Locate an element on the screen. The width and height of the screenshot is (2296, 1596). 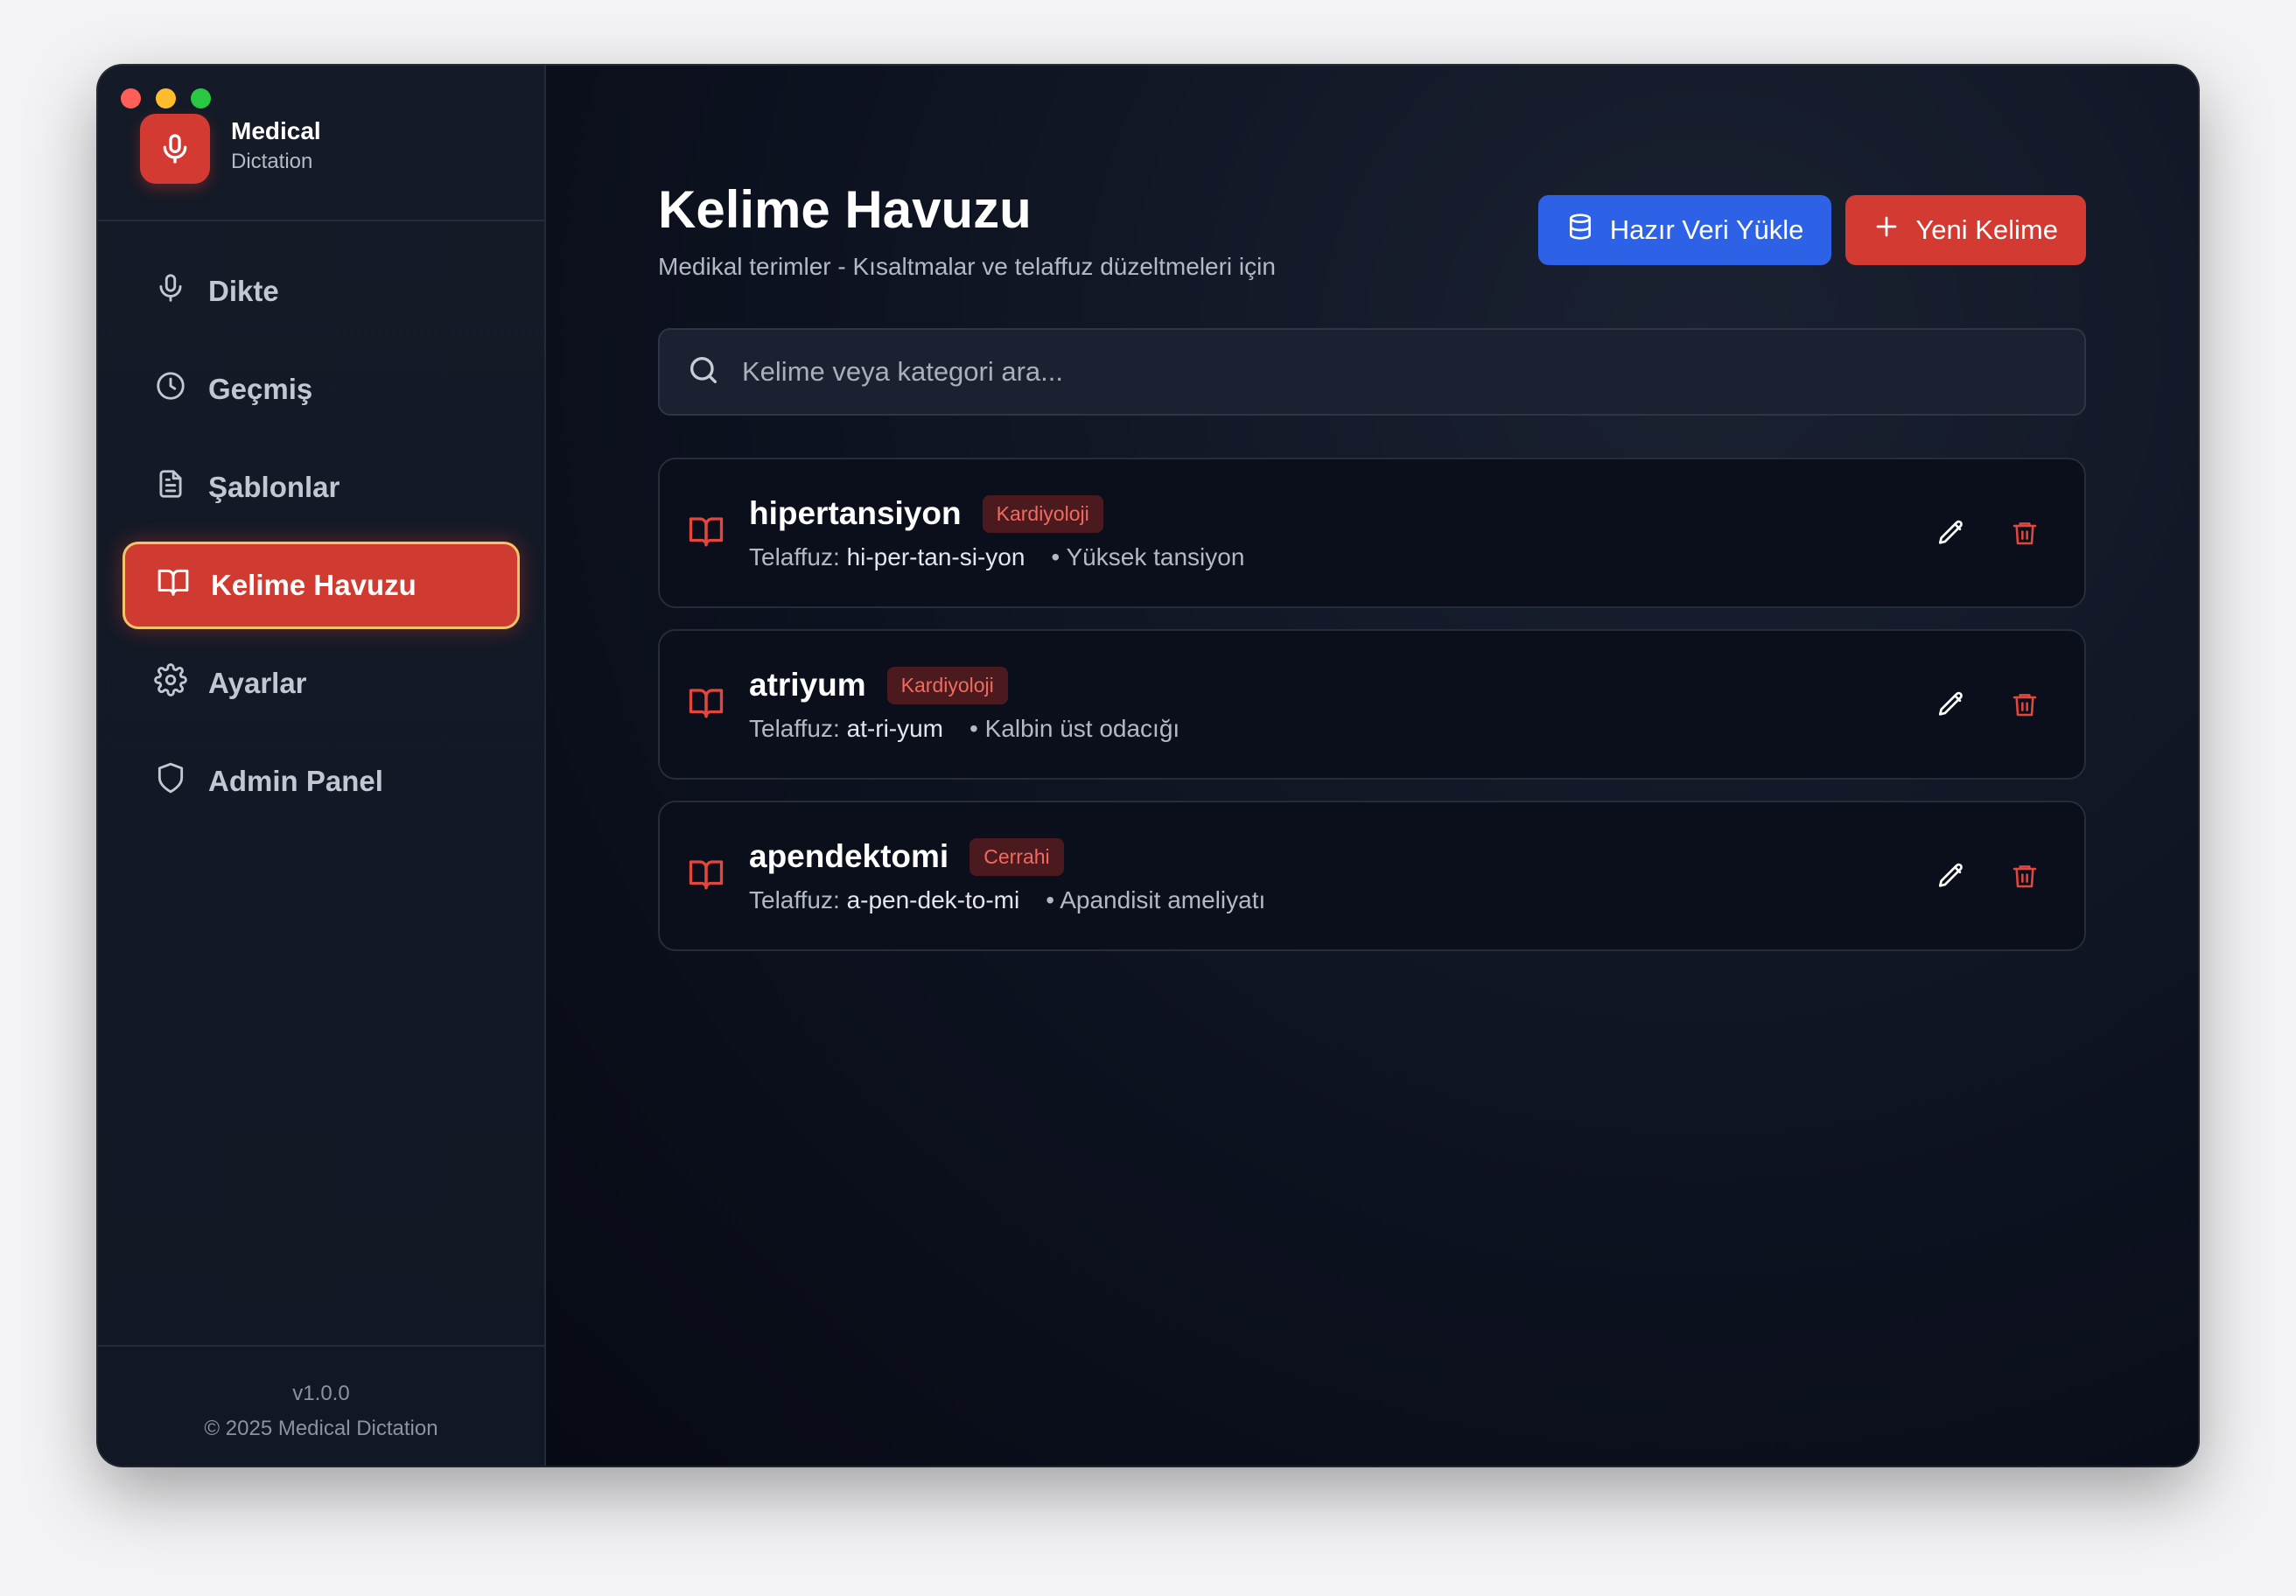
sidebar-footer: v1.0.0 © 2025 Medical Dictation is located at coordinates (321, 1405).